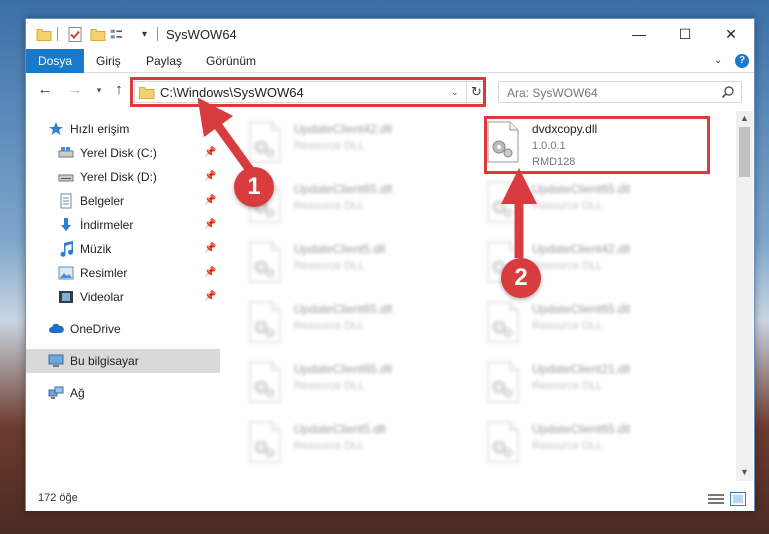  I want to click on sidebar-item-videos: Videolar 📌, so click(123, 297).